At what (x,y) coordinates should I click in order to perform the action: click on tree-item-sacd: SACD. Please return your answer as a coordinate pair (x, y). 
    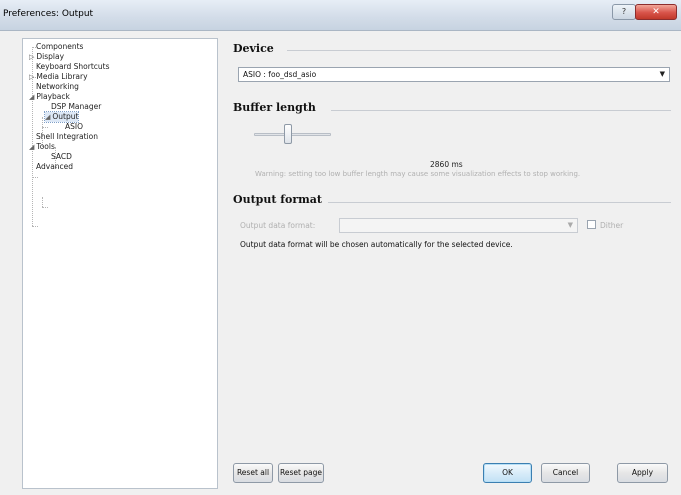
    Looking at the image, I should click on (61, 157).